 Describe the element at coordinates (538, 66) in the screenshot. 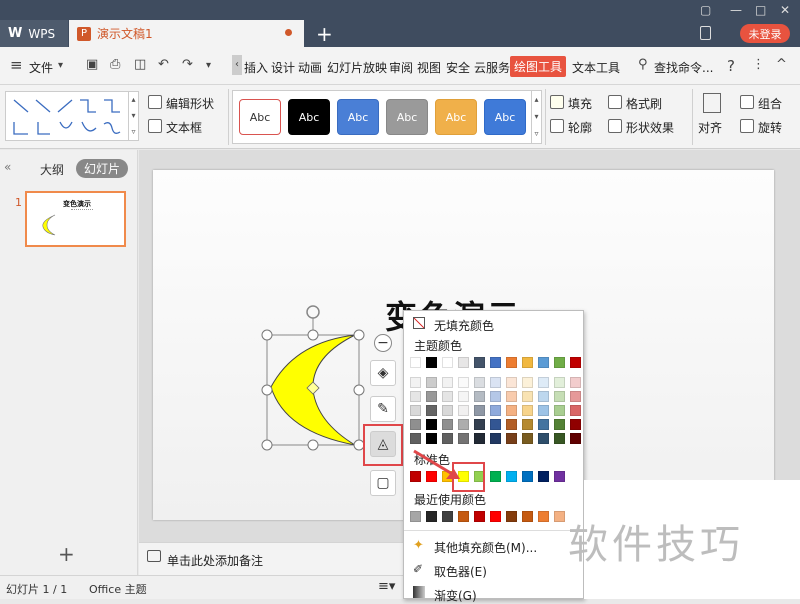

I see `menu-drawing-tools: 绘图工具` at that location.